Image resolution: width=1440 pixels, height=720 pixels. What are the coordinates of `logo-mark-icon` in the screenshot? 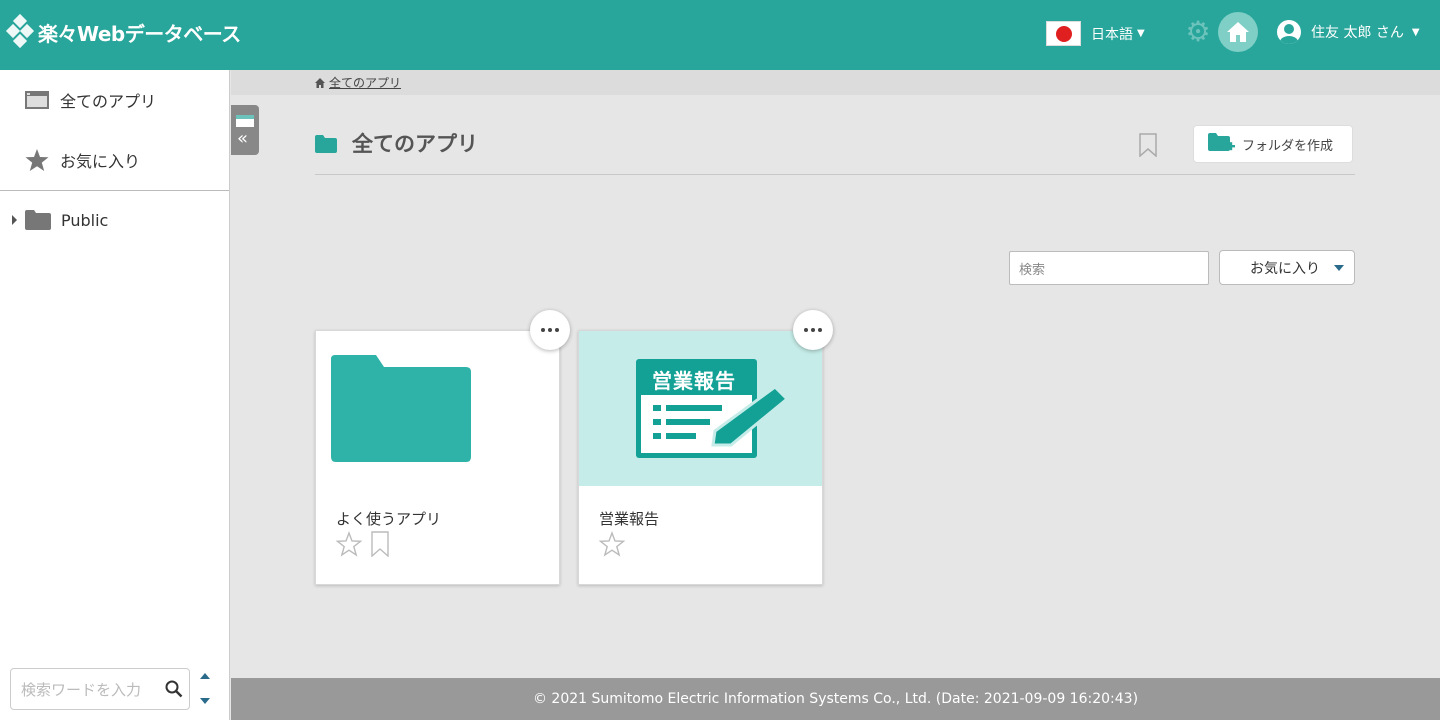 It's located at (20, 31).